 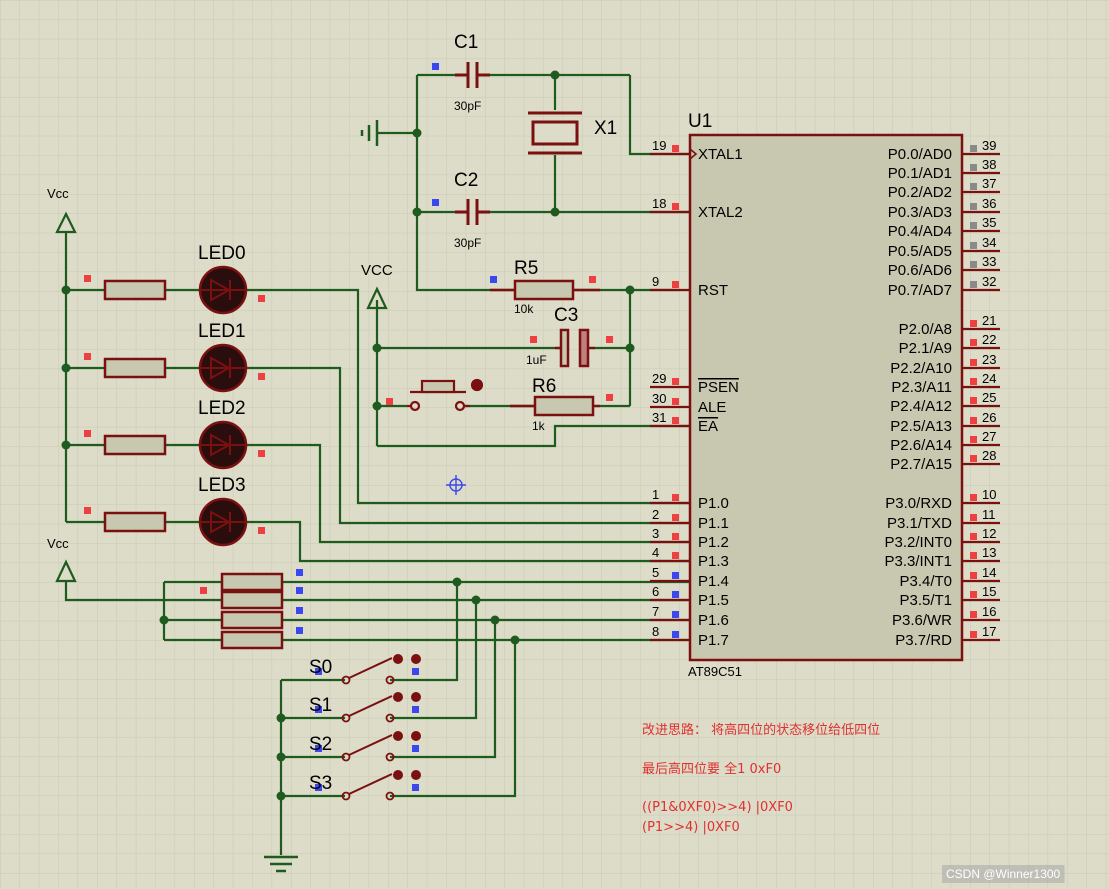 What do you see at coordinates (989, 339) in the screenshot?
I see `pin-number: 22` at bounding box center [989, 339].